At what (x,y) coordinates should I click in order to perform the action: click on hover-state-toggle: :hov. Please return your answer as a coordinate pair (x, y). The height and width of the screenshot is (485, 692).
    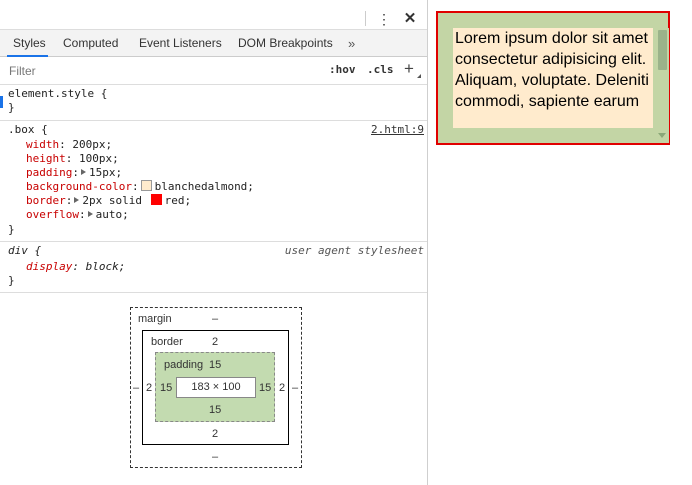
    Looking at the image, I should click on (342, 69).